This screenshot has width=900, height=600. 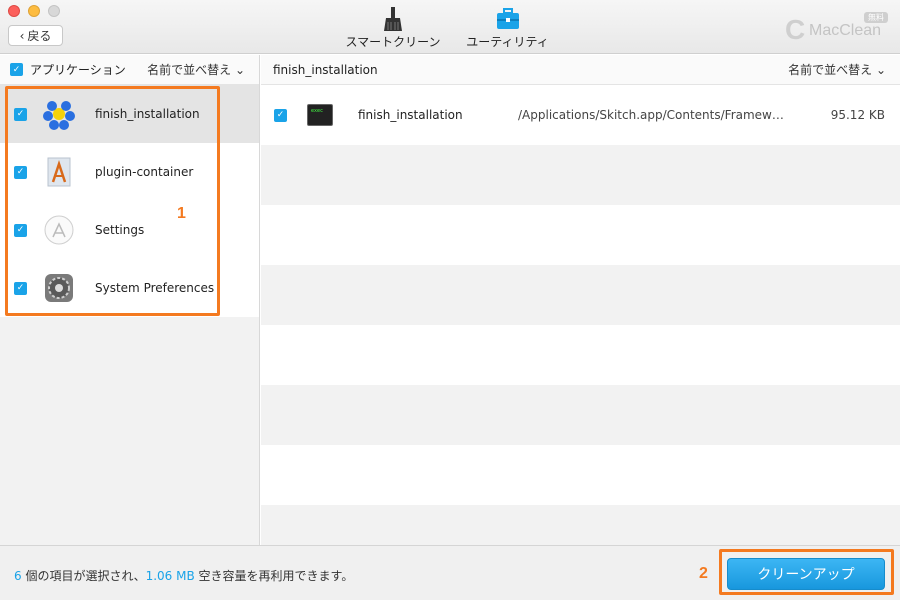 What do you see at coordinates (22, 35) in the screenshot?
I see `chevron-left-icon: ‹` at bounding box center [22, 35].